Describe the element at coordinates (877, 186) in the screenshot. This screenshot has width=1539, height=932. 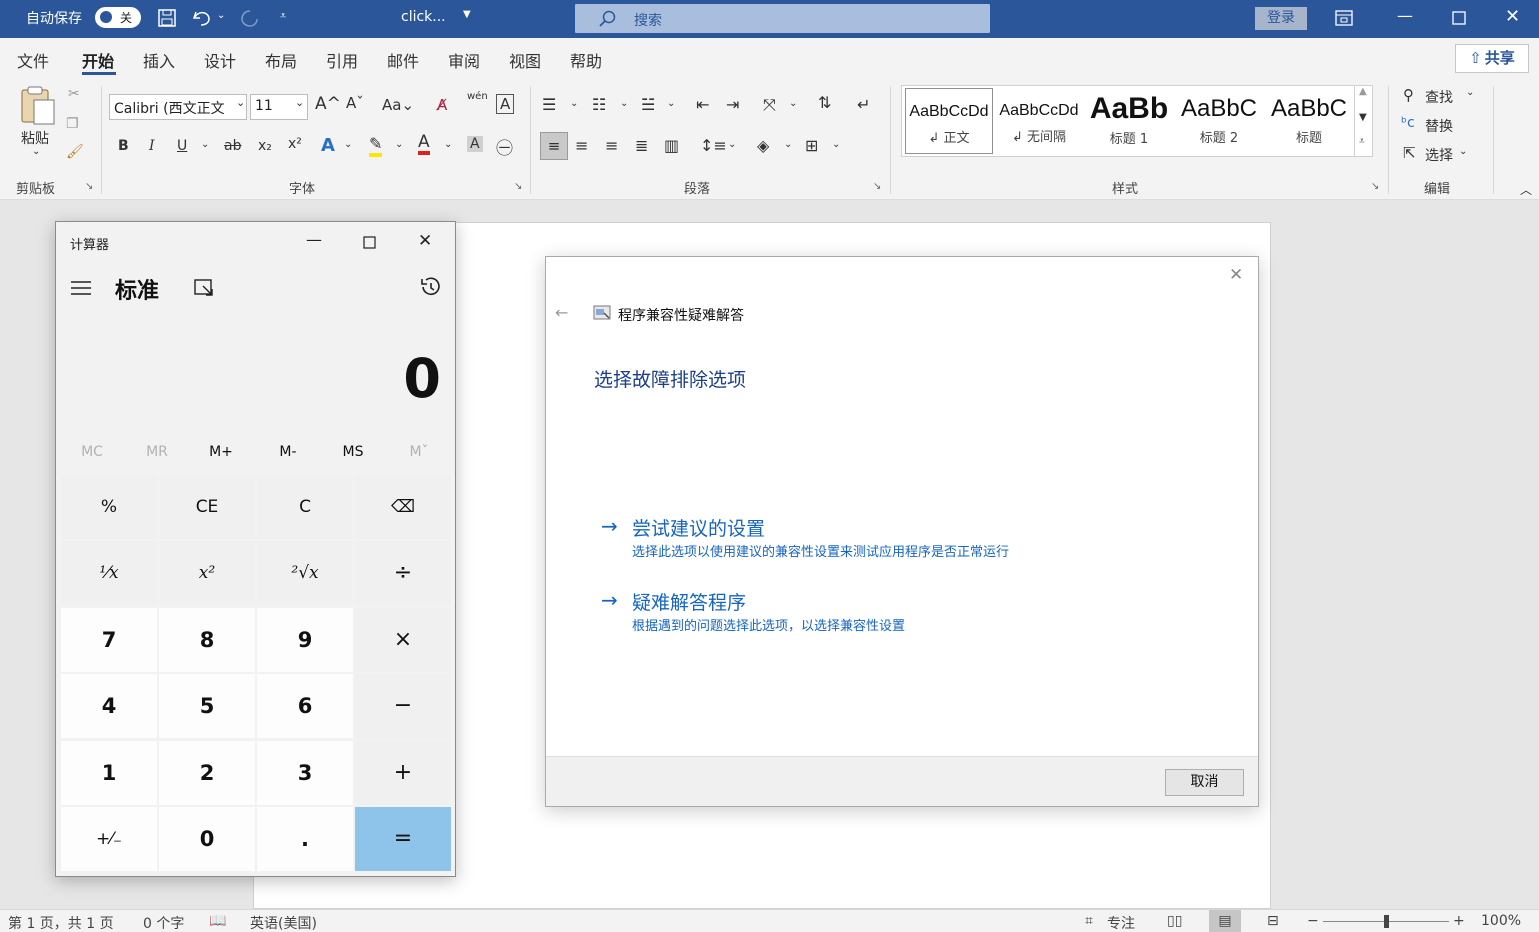
I see `paragraph-launcher-icon: ↘` at that location.